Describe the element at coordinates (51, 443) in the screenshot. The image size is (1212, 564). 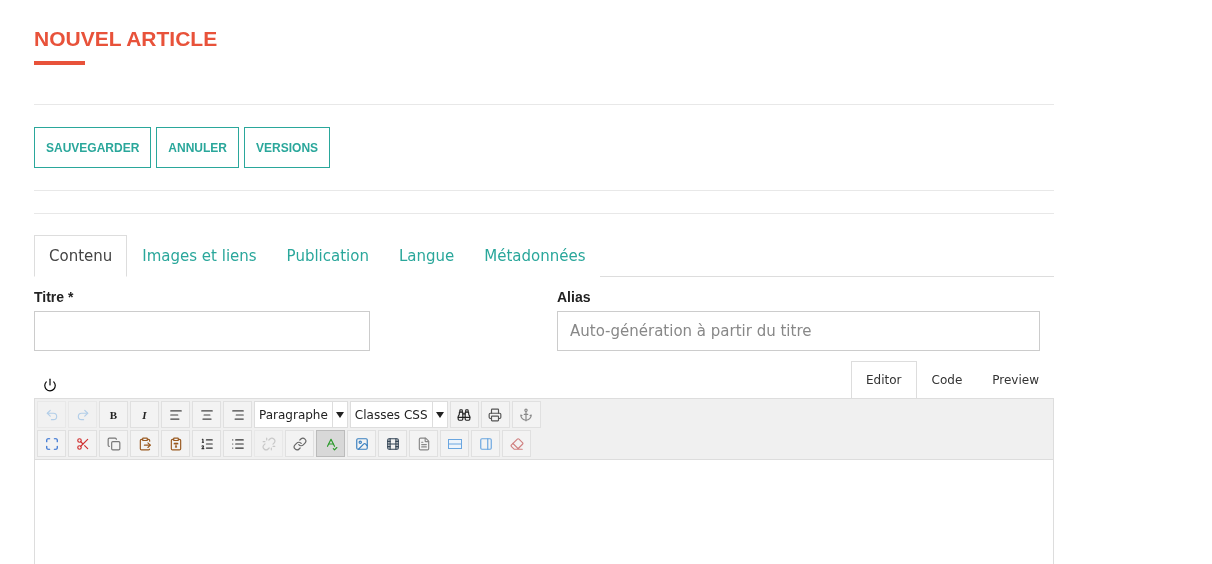
I see `fullscreen-icon` at that location.